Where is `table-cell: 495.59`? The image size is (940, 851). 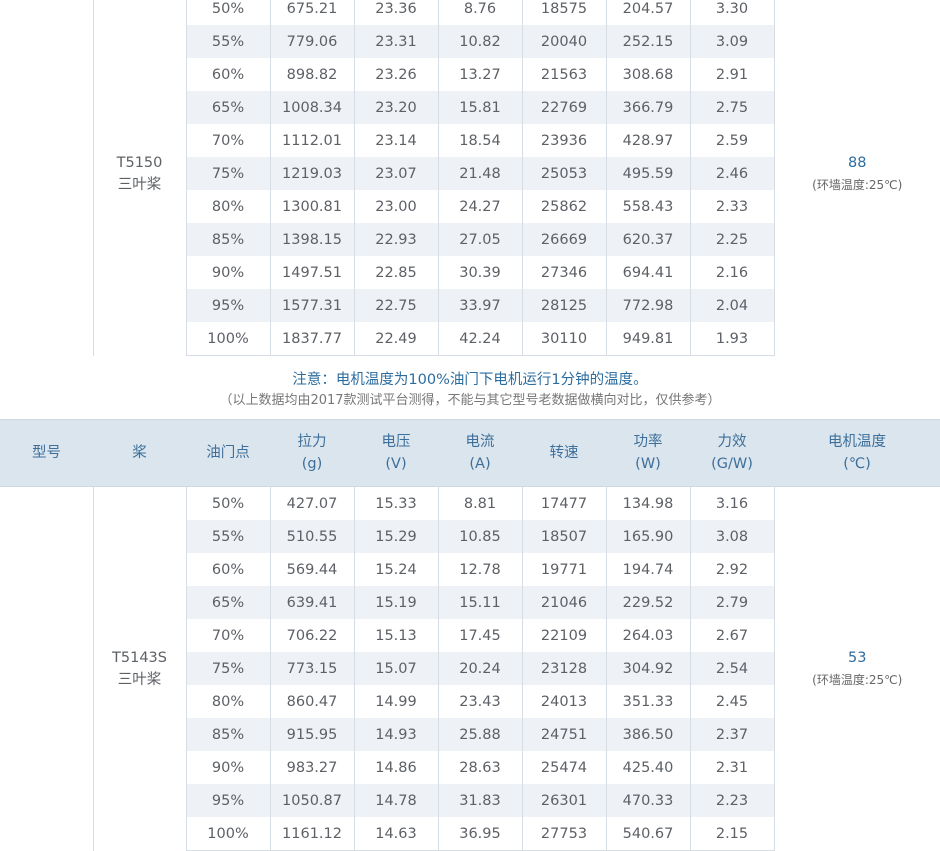 table-cell: 495.59 is located at coordinates (648, 173).